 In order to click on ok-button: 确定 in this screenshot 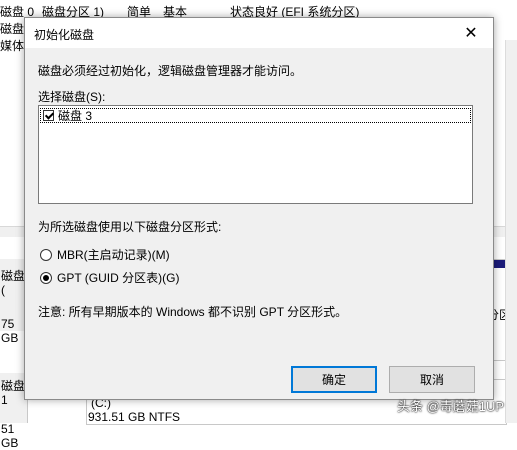, I will do `click(334, 379)`.